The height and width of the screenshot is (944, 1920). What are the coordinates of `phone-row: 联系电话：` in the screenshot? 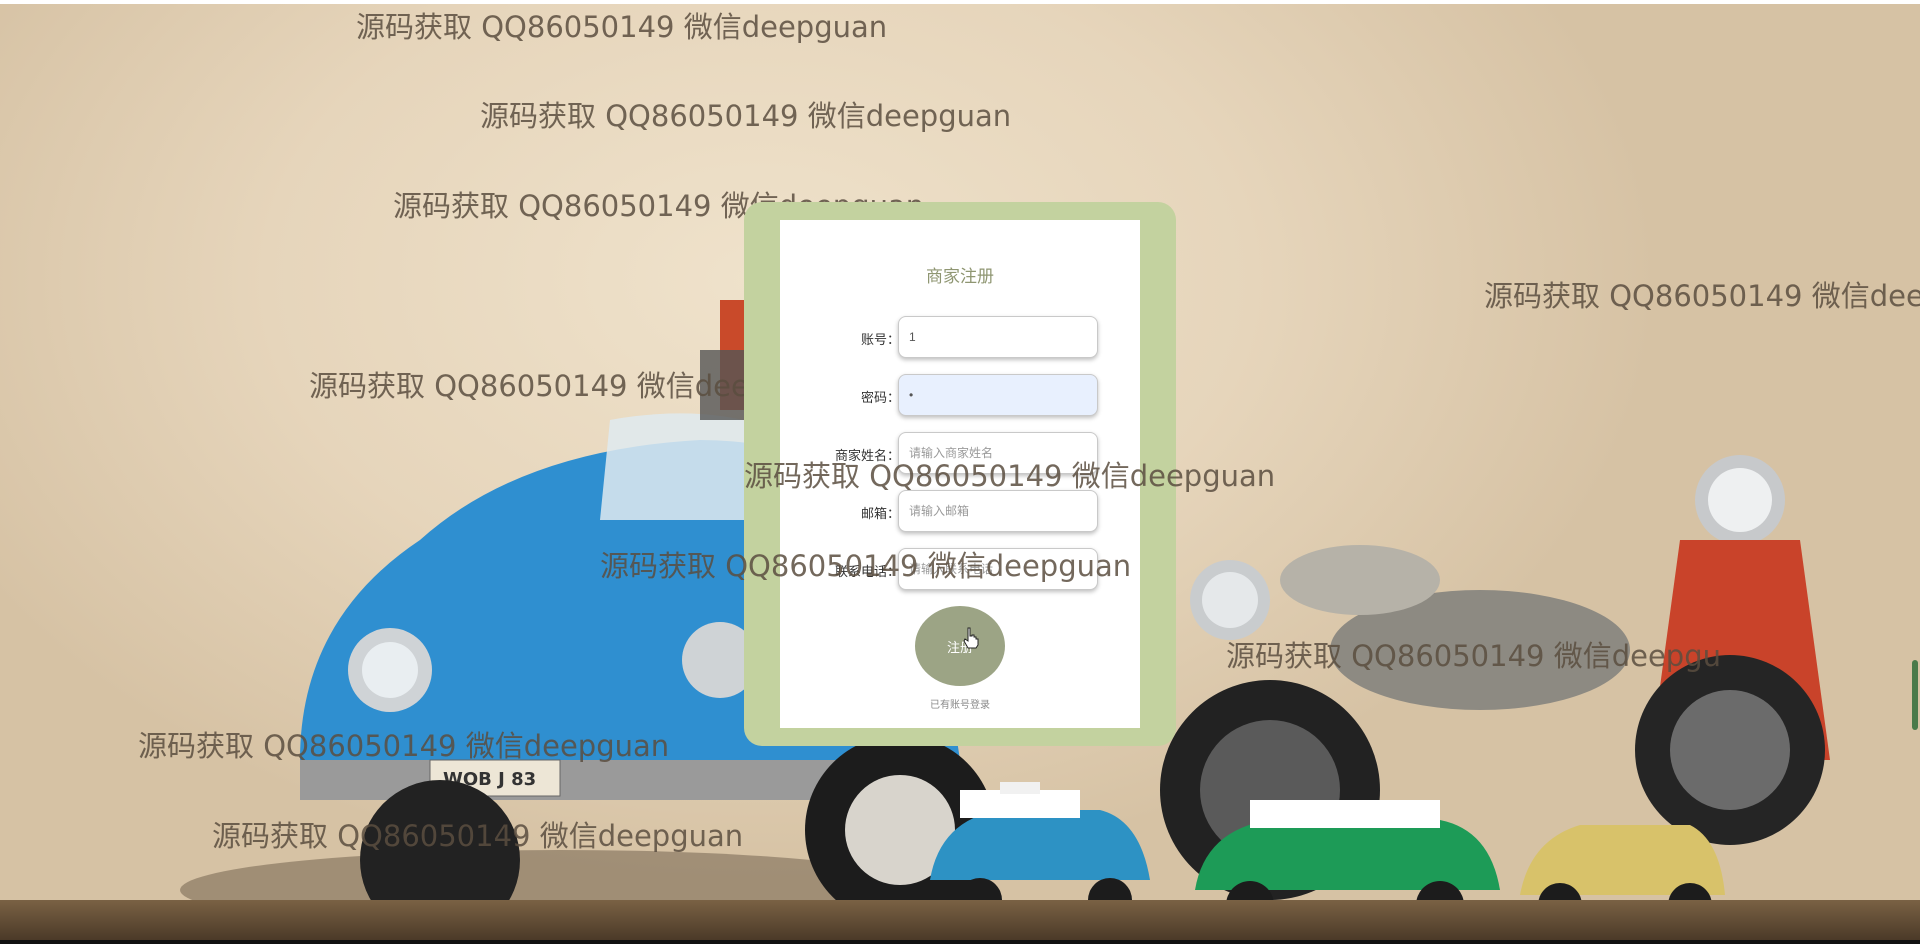 It's located at (960, 570).